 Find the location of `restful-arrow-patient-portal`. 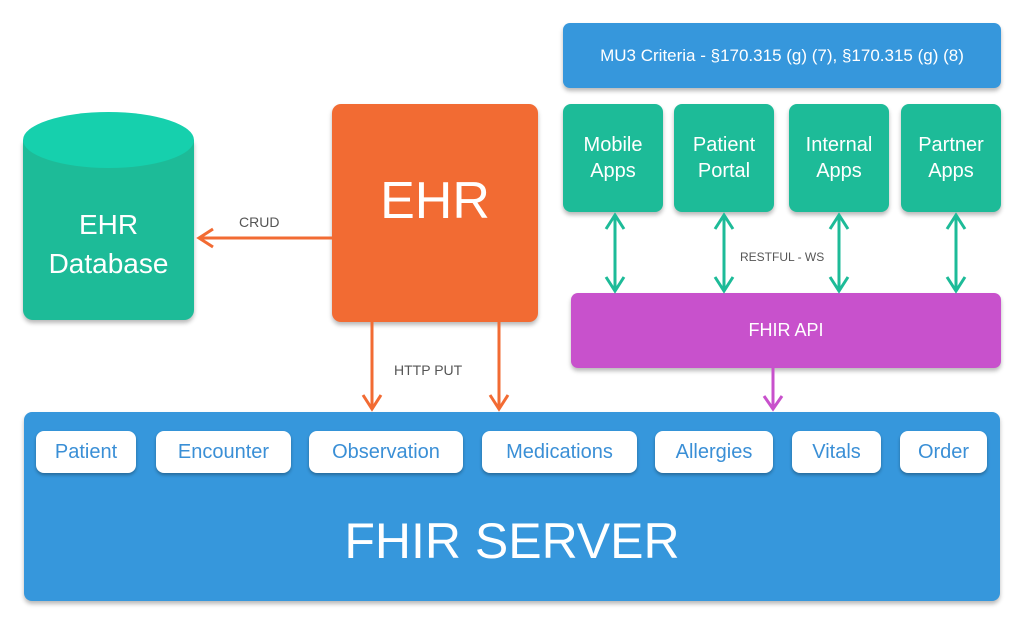

restful-arrow-patient-portal is located at coordinates (724, 253).